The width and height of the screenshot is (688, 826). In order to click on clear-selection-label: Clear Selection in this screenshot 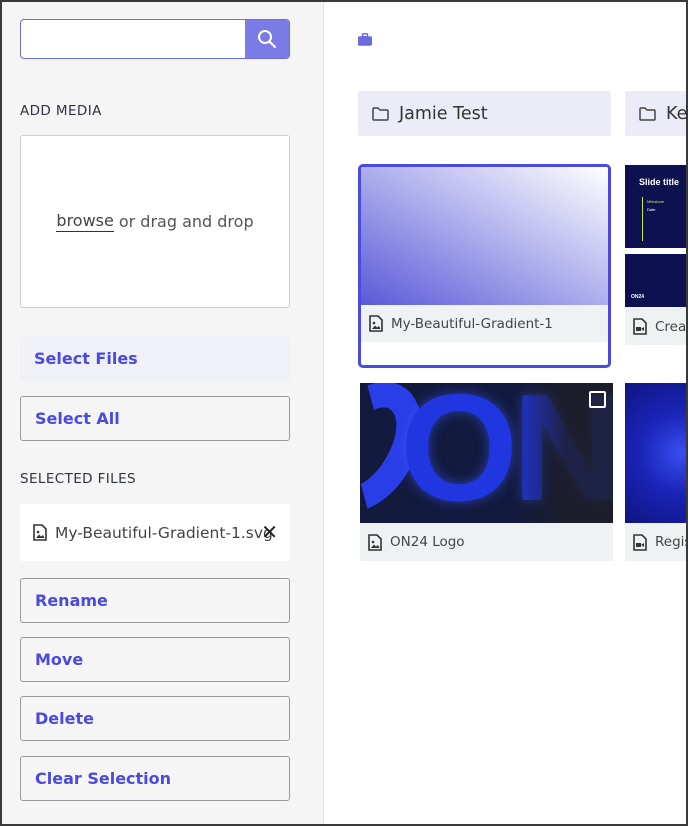, I will do `click(103, 778)`.